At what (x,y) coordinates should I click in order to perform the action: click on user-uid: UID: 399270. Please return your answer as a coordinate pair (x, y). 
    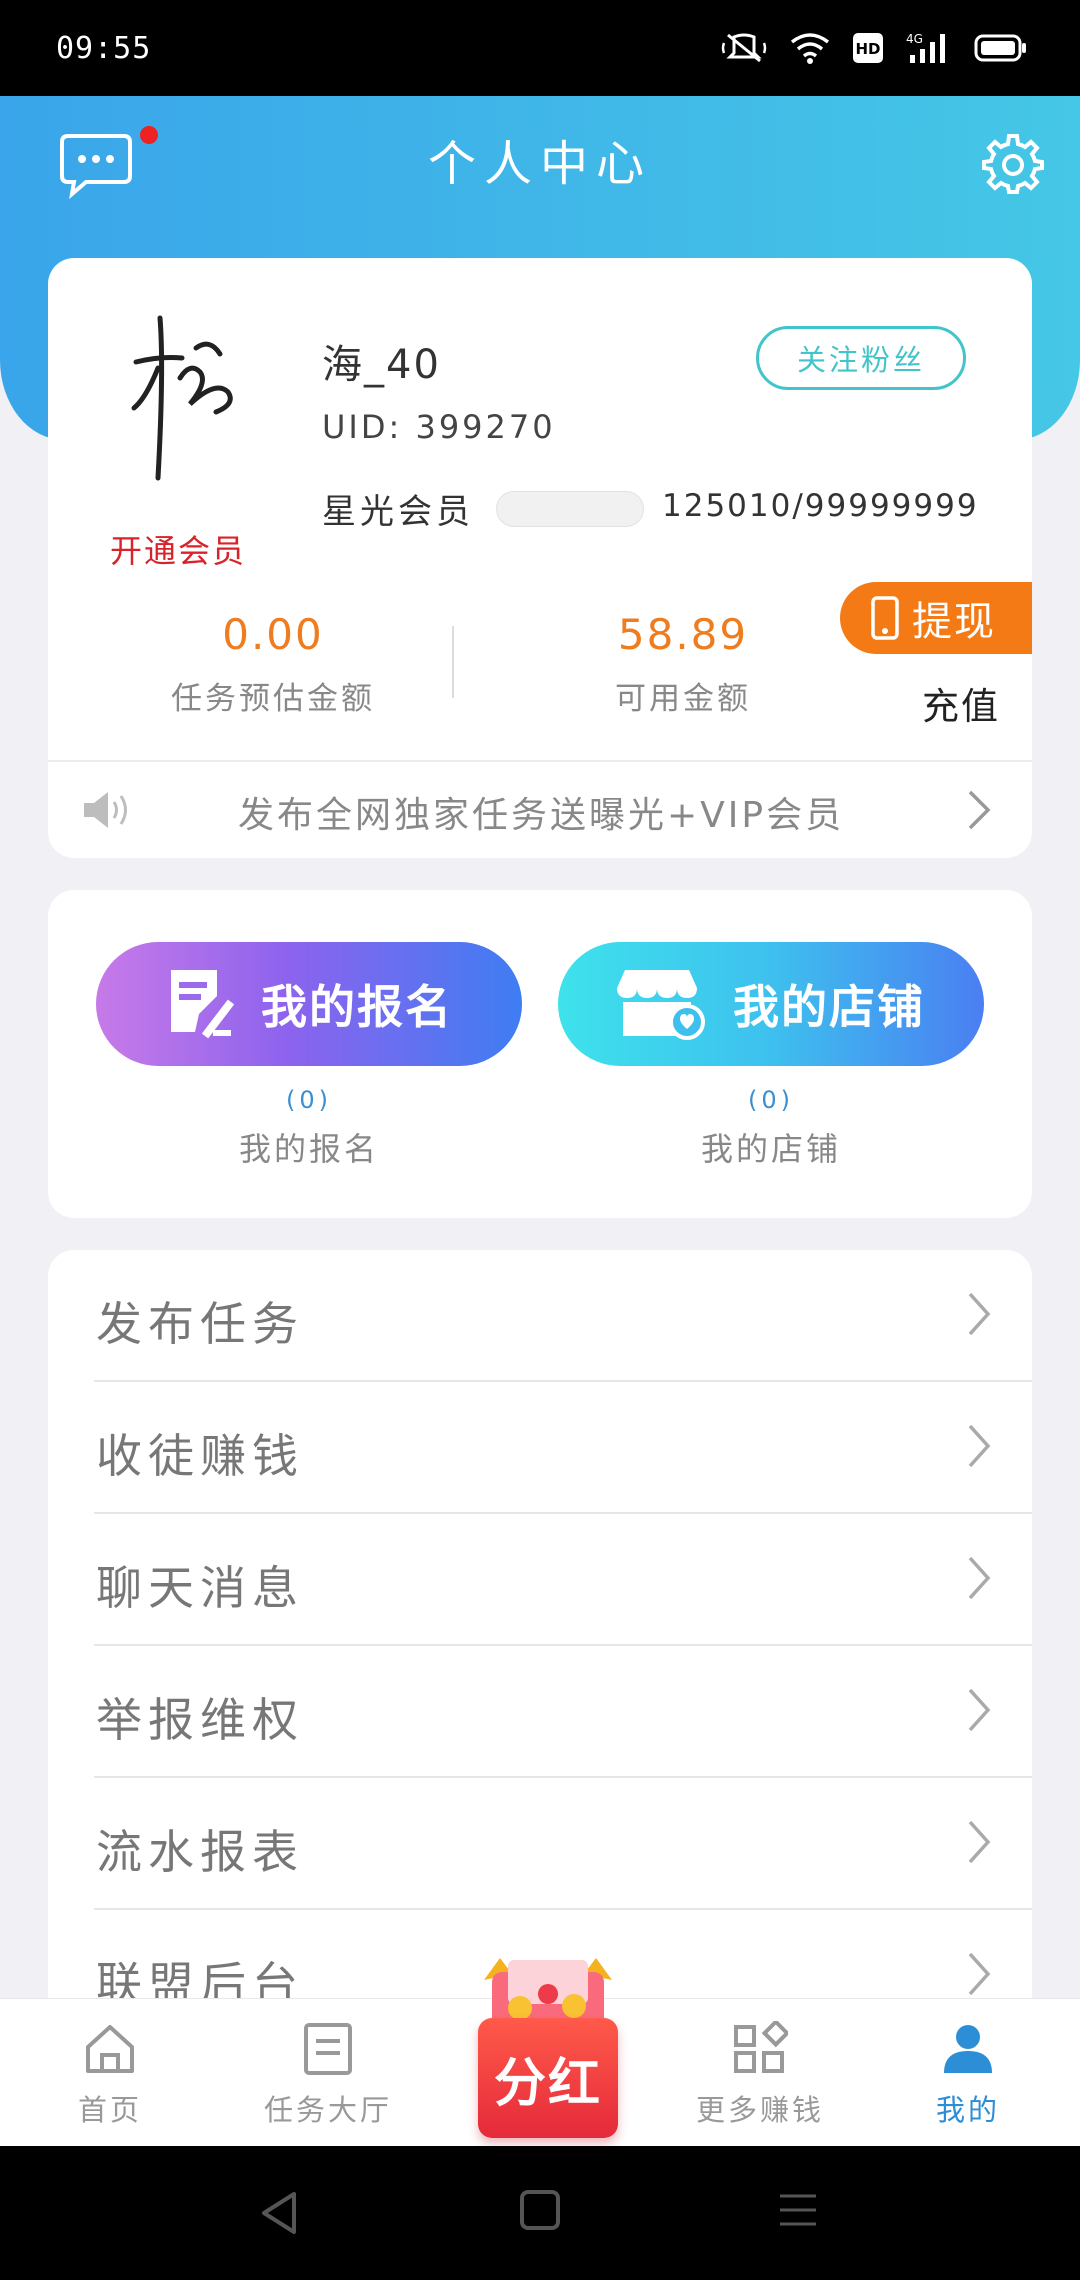
    Looking at the image, I should click on (439, 427).